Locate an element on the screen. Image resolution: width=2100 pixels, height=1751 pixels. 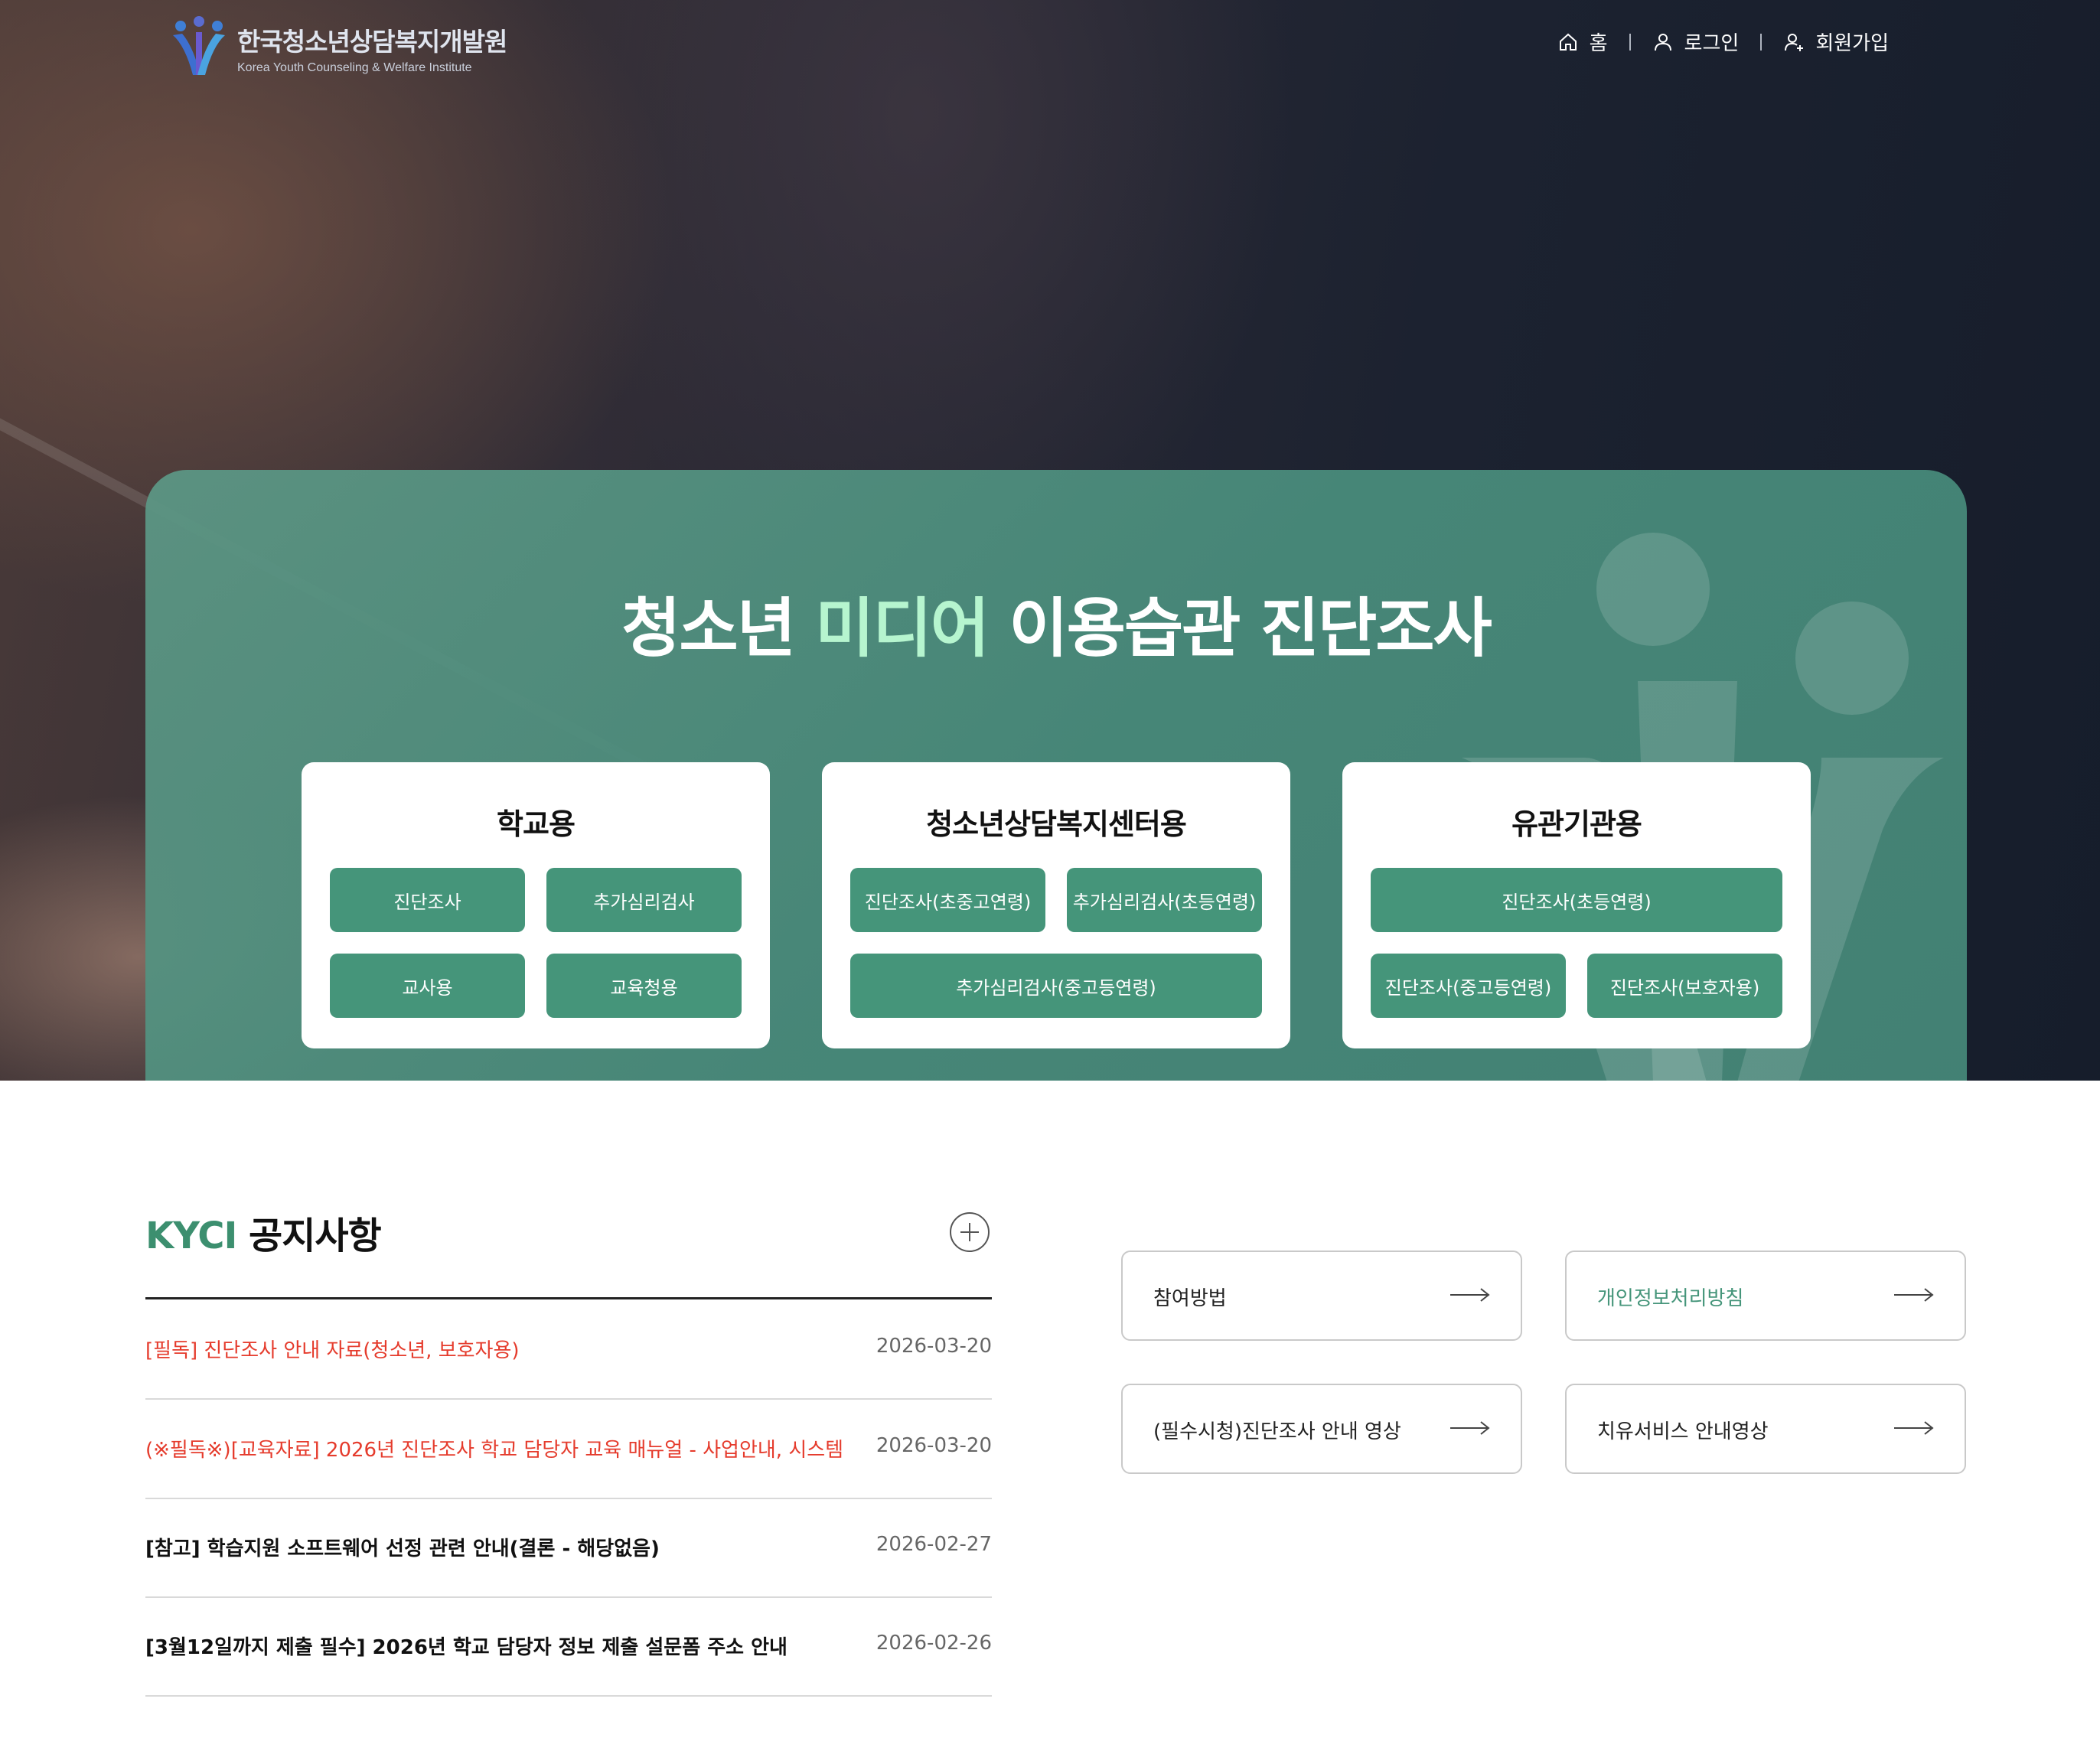
survey-title-accent: 미디어 is located at coordinates (902, 628).